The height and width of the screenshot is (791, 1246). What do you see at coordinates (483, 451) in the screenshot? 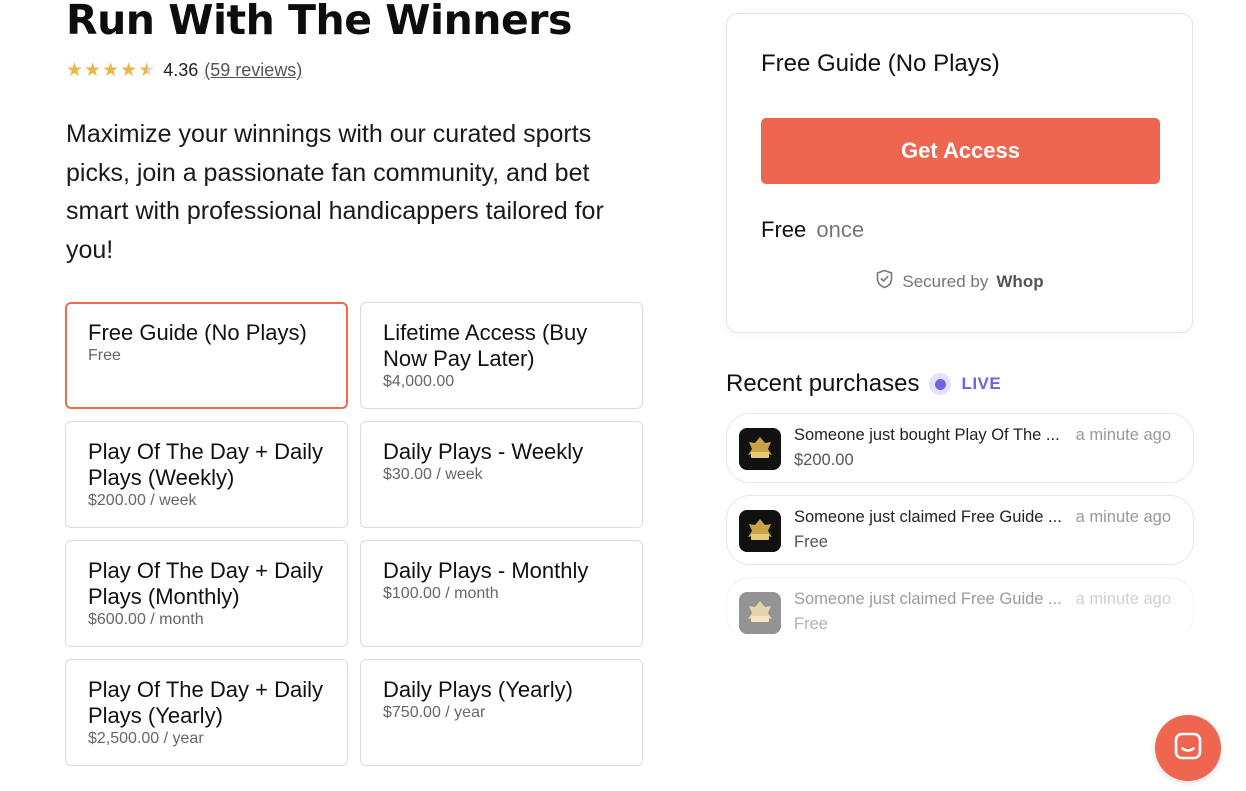
I see `plan-name: Daily Plays - Weekly` at bounding box center [483, 451].